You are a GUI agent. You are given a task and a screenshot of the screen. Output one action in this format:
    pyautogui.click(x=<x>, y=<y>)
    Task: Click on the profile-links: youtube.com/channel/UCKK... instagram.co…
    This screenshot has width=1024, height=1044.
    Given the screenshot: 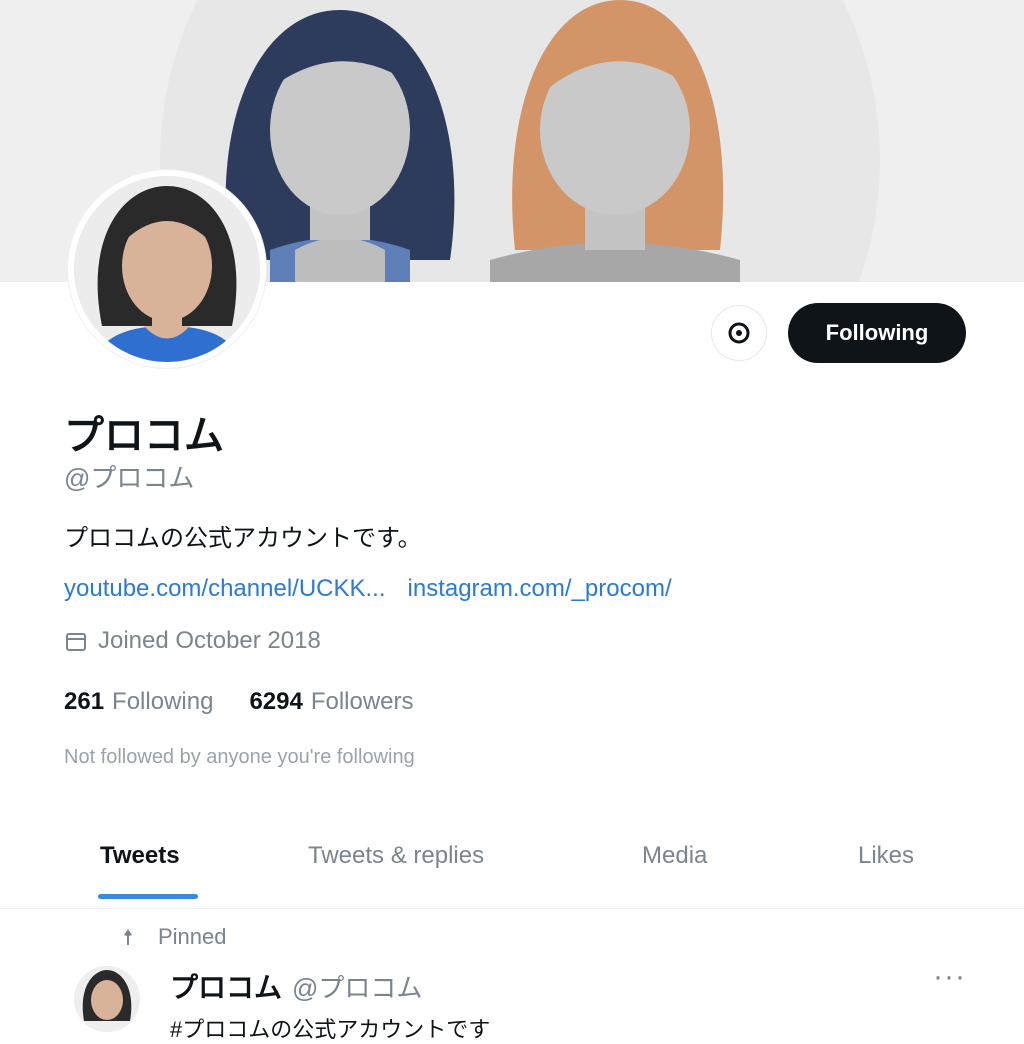 What is the action you would take?
    pyautogui.click(x=368, y=589)
    